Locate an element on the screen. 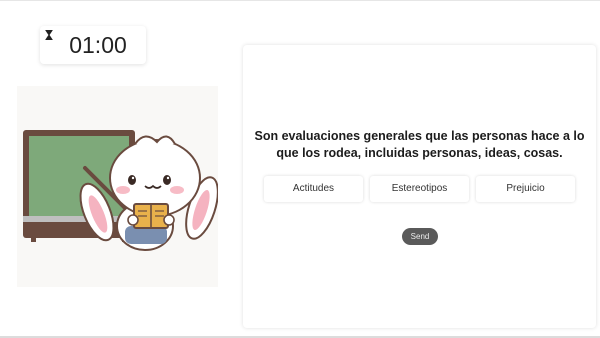  answer-options: Actitudes Estereotipos Prejuicio is located at coordinates (420, 189).